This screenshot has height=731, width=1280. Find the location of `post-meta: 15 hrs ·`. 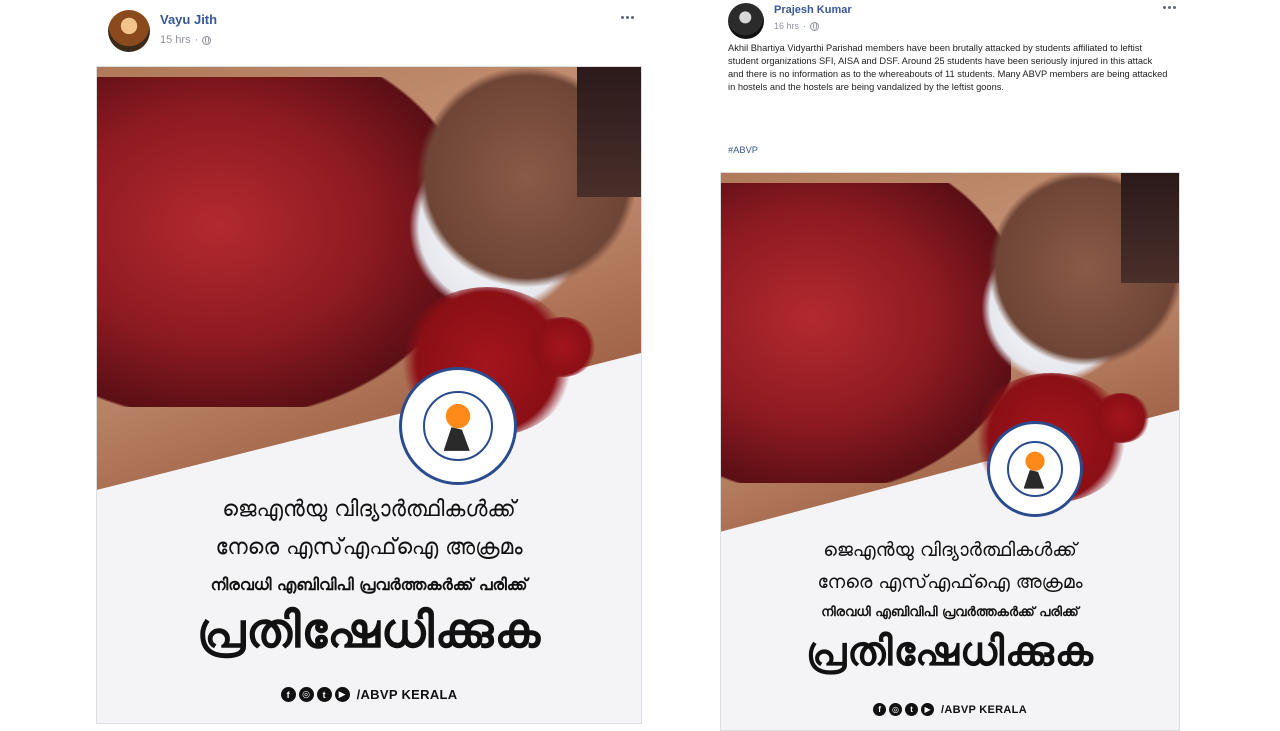

post-meta: 15 hrs · is located at coordinates (186, 40).